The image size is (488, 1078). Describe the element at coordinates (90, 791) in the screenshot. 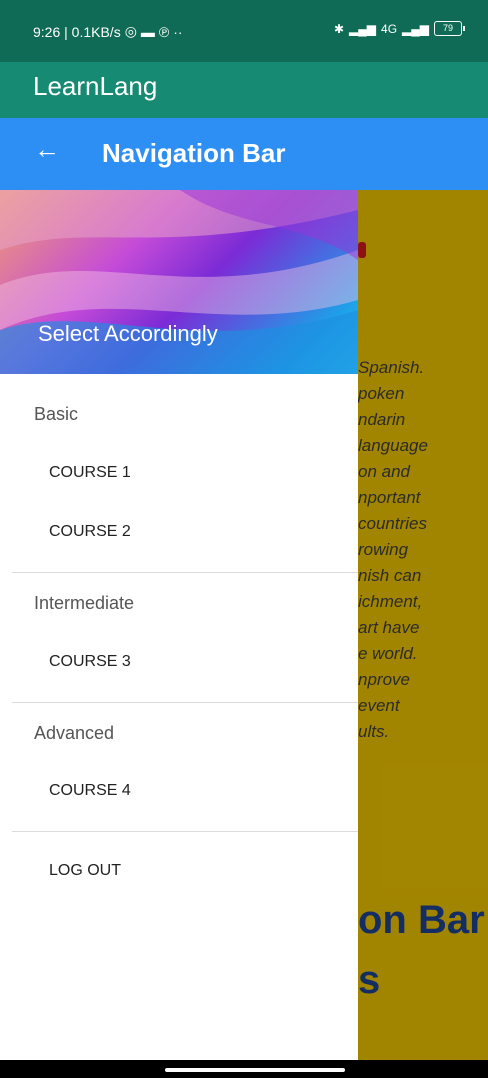

I see `menu-item-course-4: COURSE 4` at that location.